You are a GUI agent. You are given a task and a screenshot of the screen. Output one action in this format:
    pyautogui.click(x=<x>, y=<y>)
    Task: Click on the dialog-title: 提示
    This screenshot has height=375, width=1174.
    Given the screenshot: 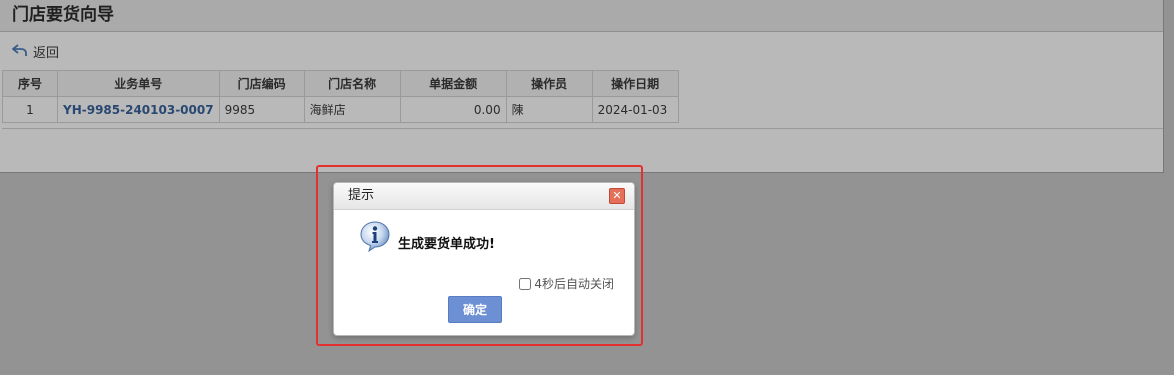 What is the action you would take?
    pyautogui.click(x=361, y=195)
    